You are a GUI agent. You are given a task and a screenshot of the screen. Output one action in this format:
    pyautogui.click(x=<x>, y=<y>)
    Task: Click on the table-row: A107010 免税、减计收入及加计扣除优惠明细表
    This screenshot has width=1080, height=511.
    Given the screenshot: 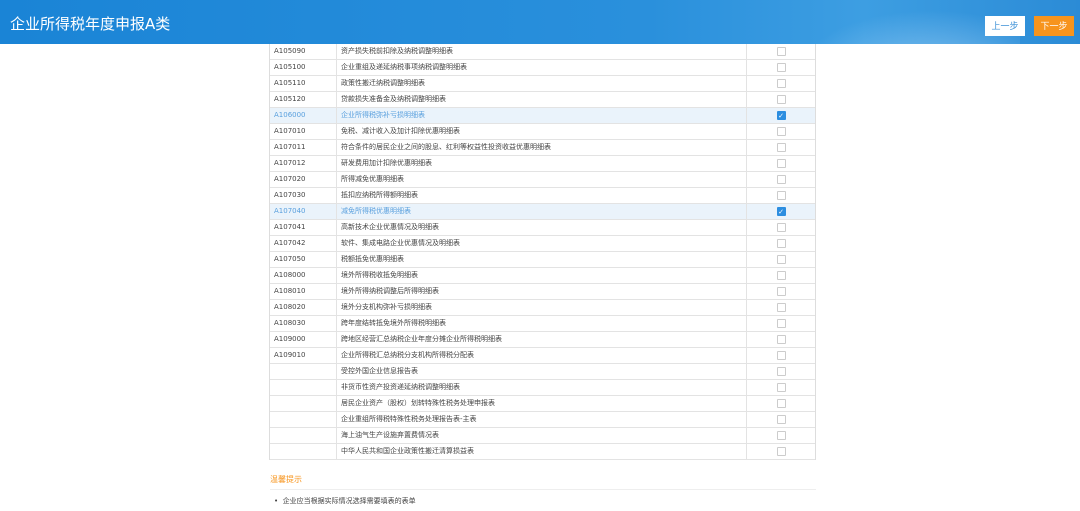 What is the action you would take?
    pyautogui.click(x=542, y=132)
    